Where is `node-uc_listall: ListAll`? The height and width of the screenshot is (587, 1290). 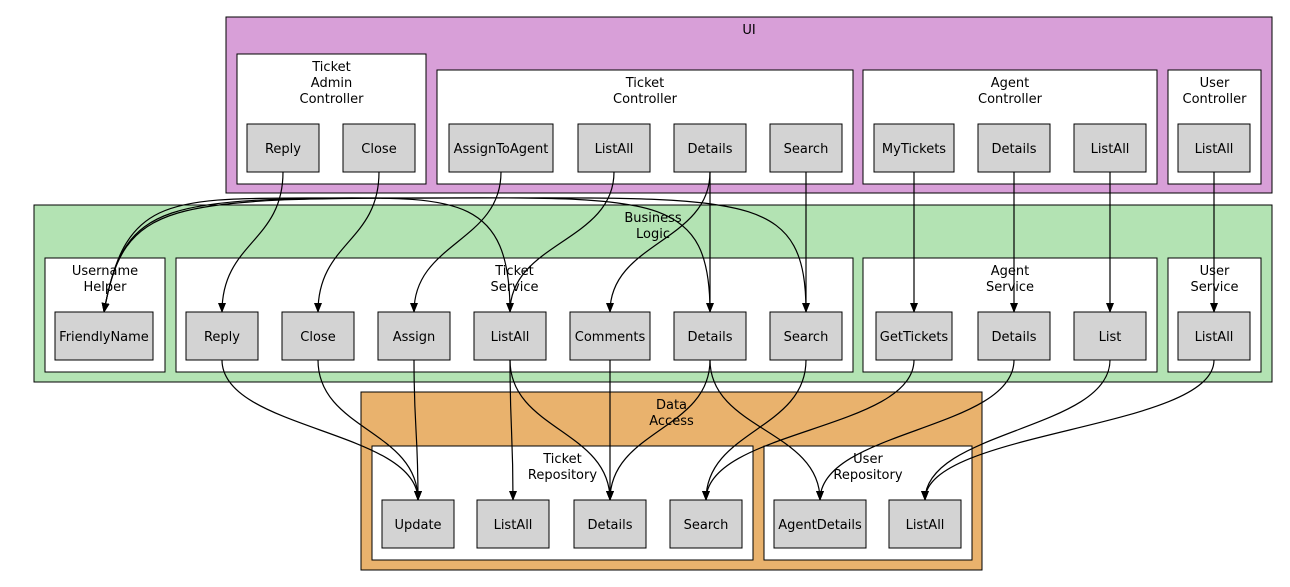 node-uc_listall: ListAll is located at coordinates (1214, 148).